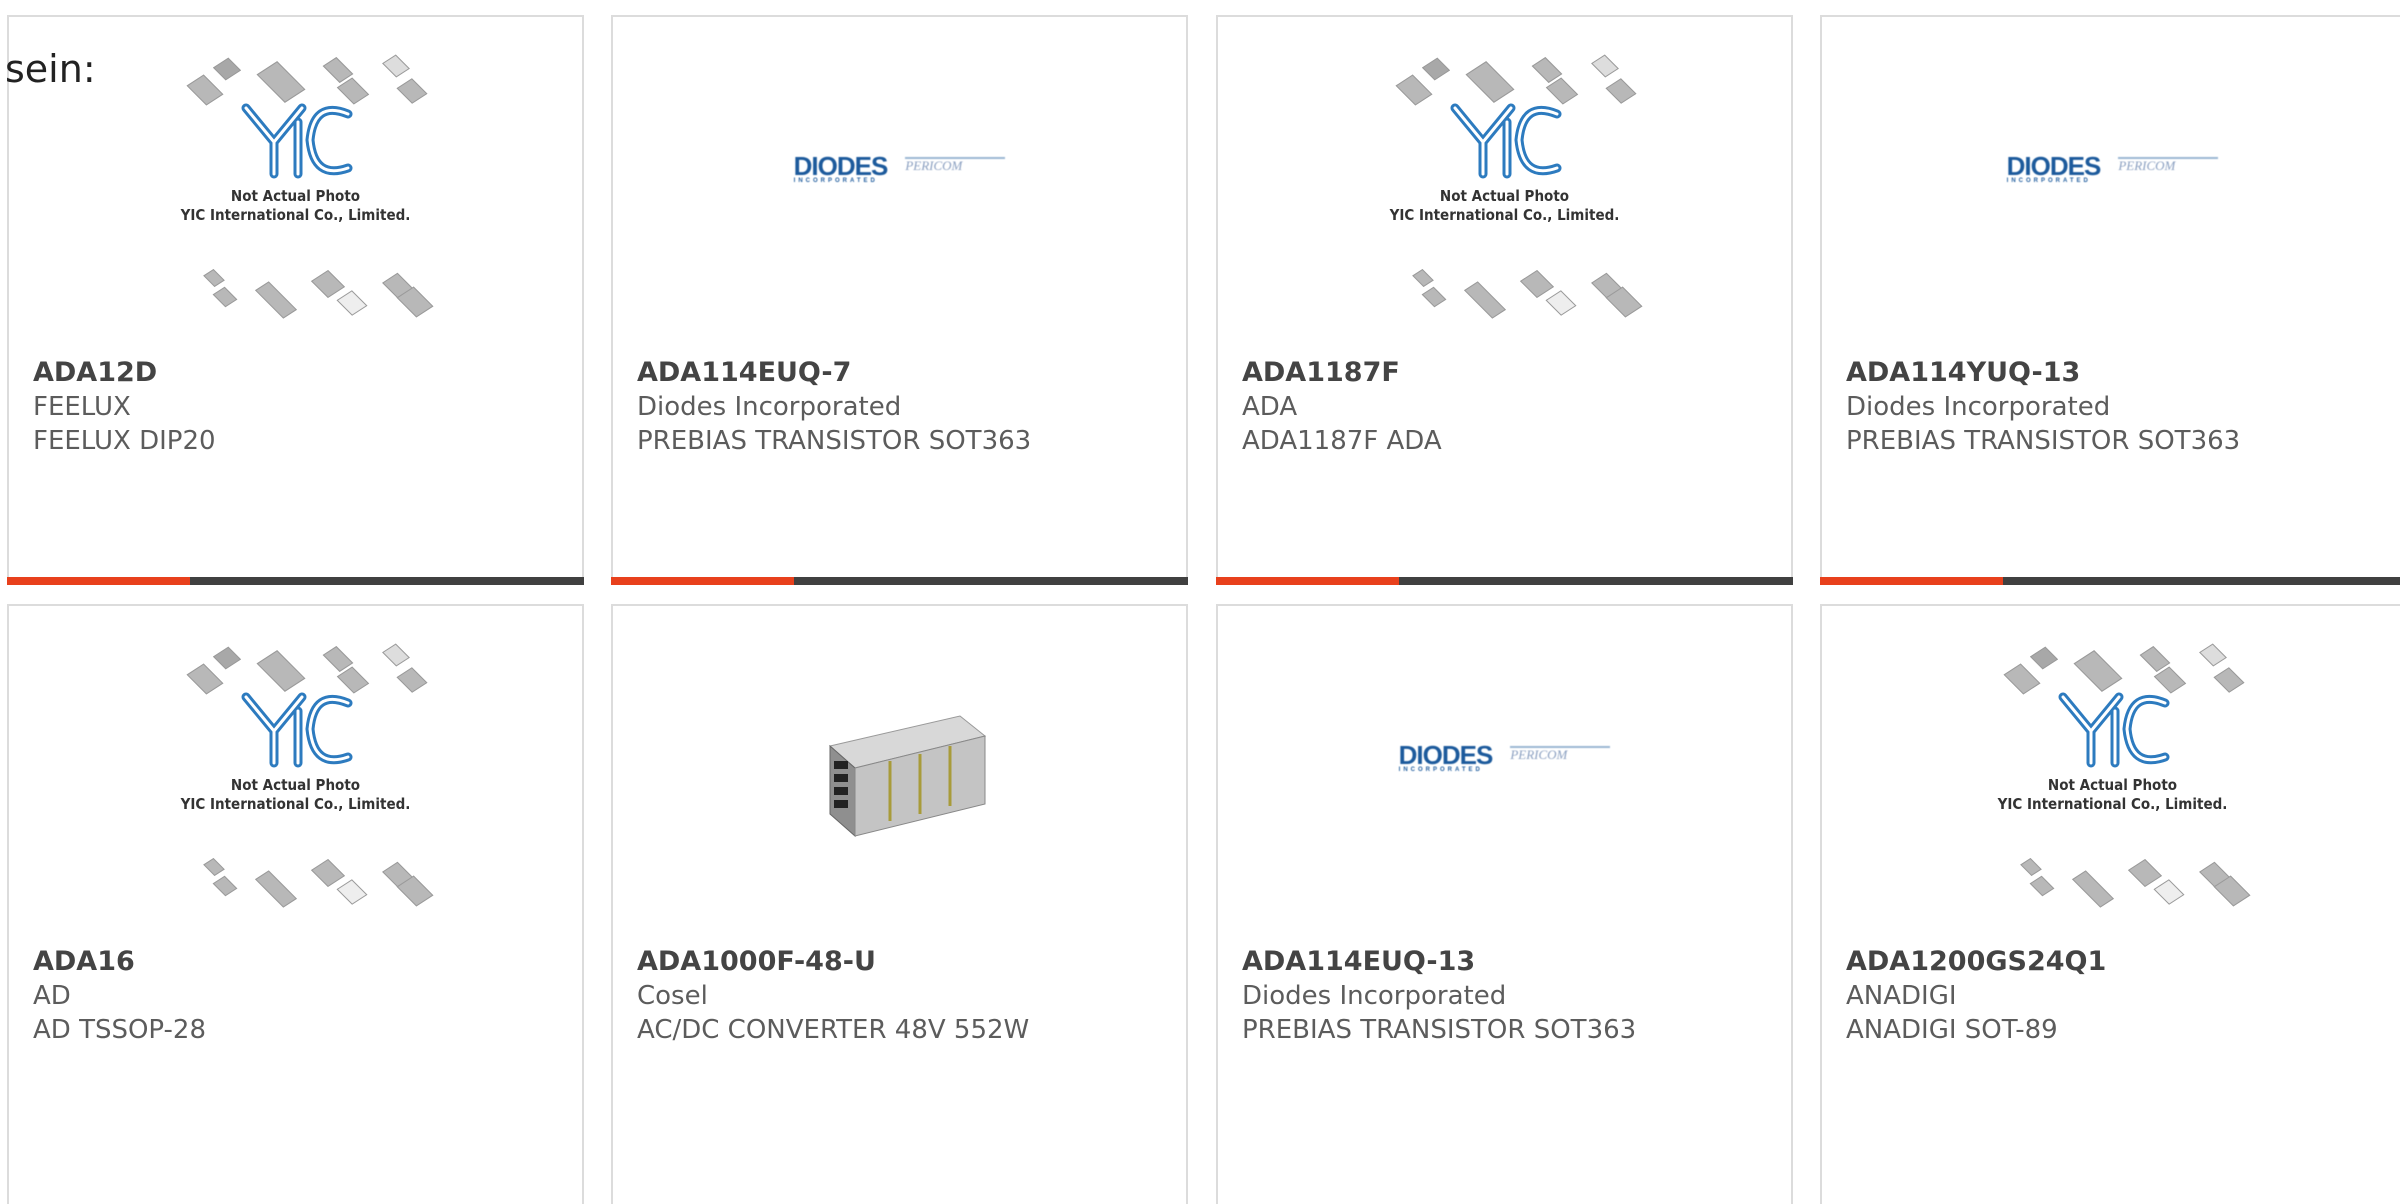 Image resolution: width=2400 pixels, height=1204 pixels. What do you see at coordinates (906, 962) in the screenshot?
I see `part-number: ADA1000F-48-U` at bounding box center [906, 962].